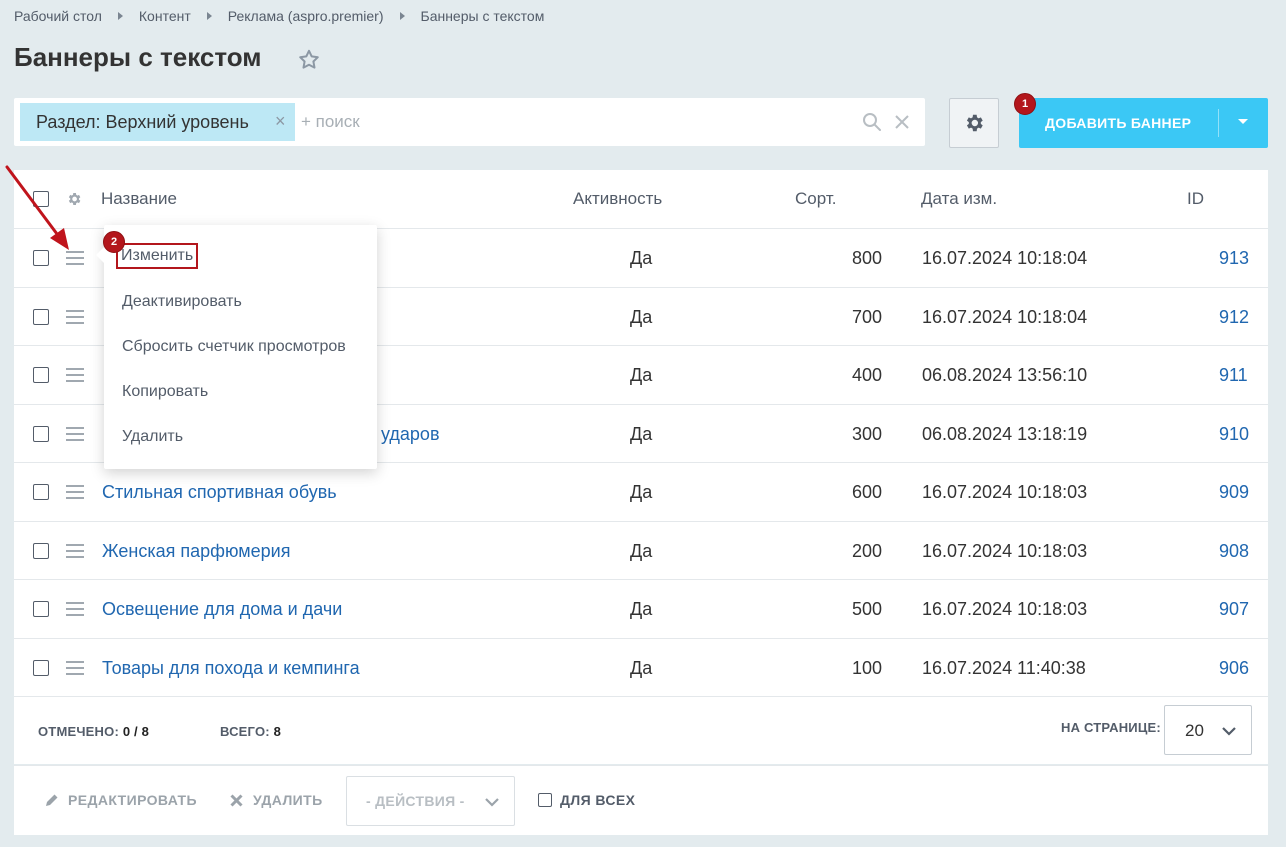 The height and width of the screenshot is (847, 1286). Describe the element at coordinates (902, 122) in the screenshot. I see `clear-icon` at that location.